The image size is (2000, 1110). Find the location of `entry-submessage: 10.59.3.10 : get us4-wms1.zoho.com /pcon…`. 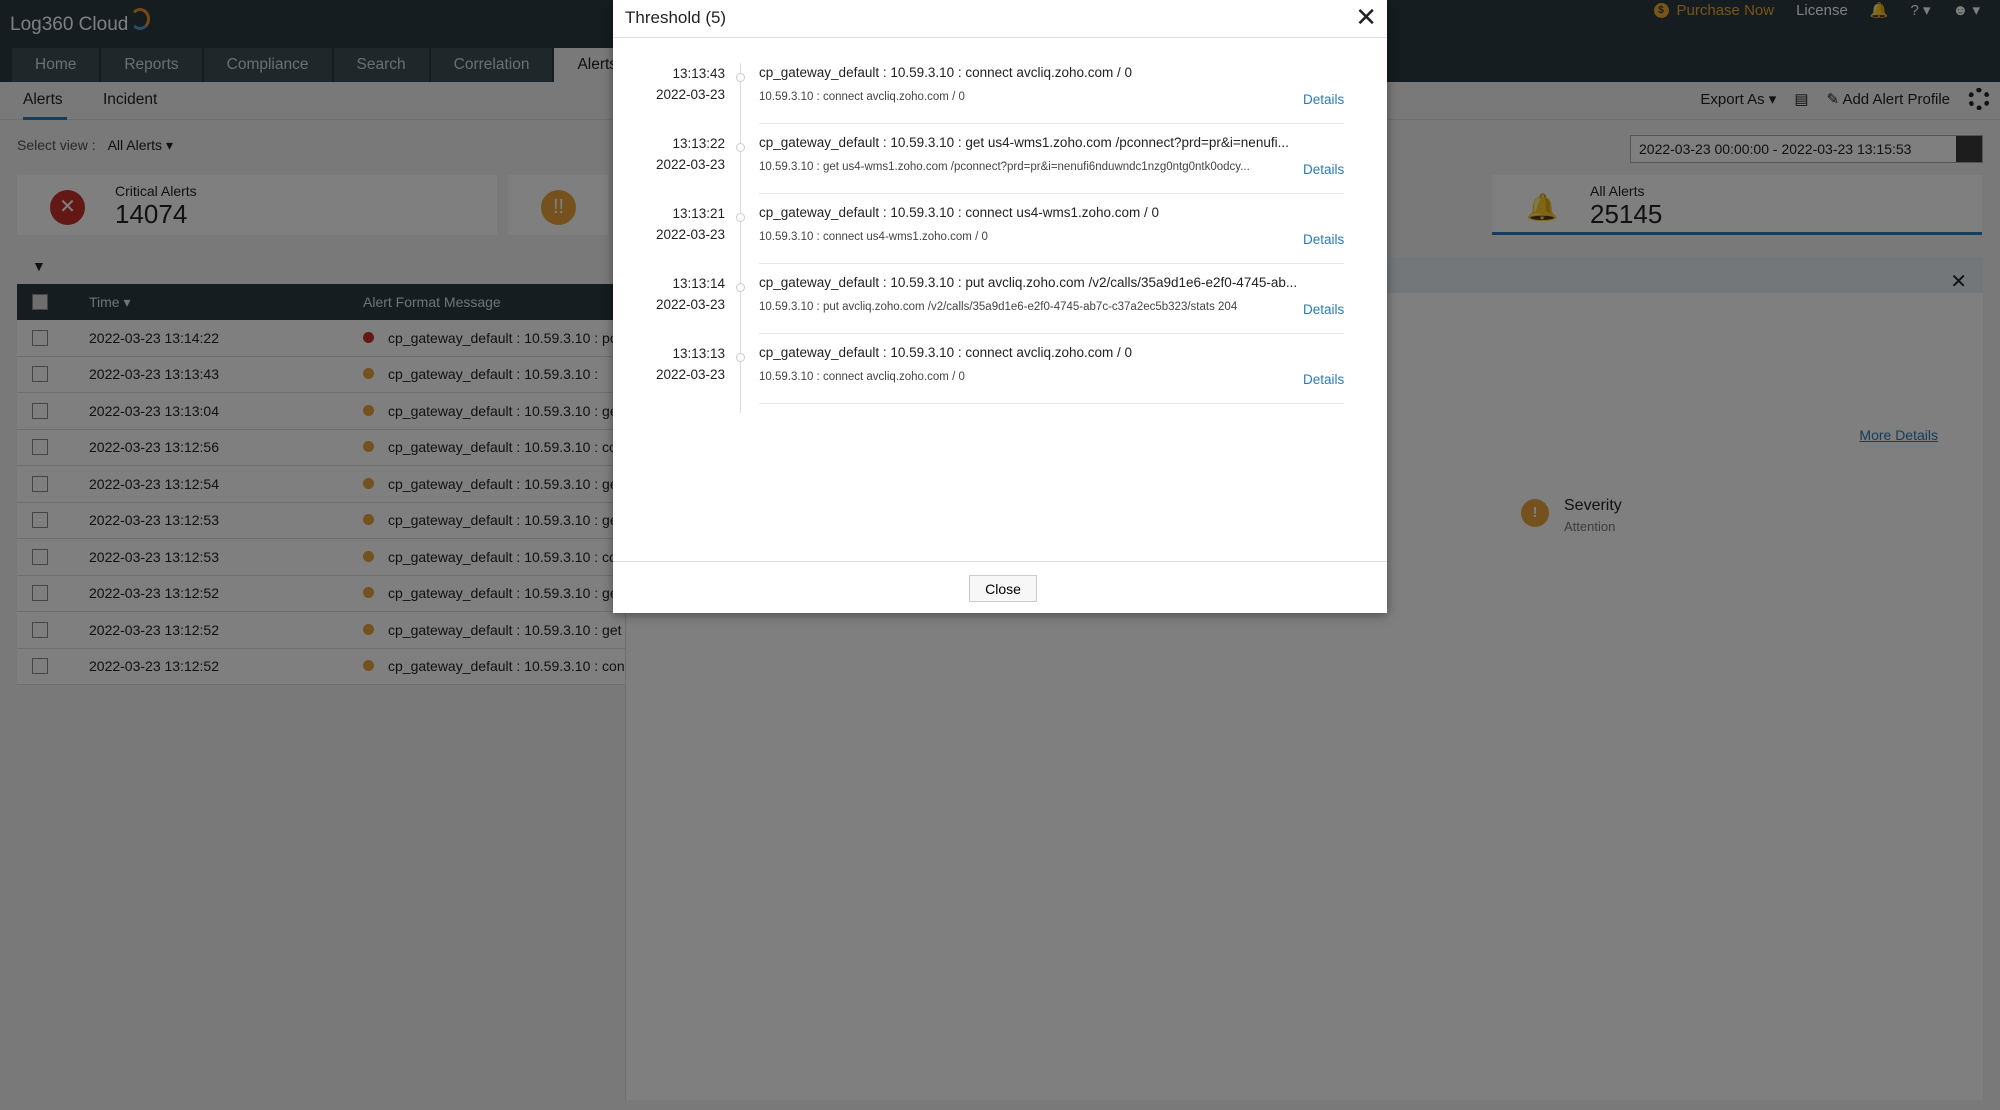

entry-submessage: 10.59.3.10 : get us4-wms1.zoho.com /pcon… is located at coordinates (1004, 167).